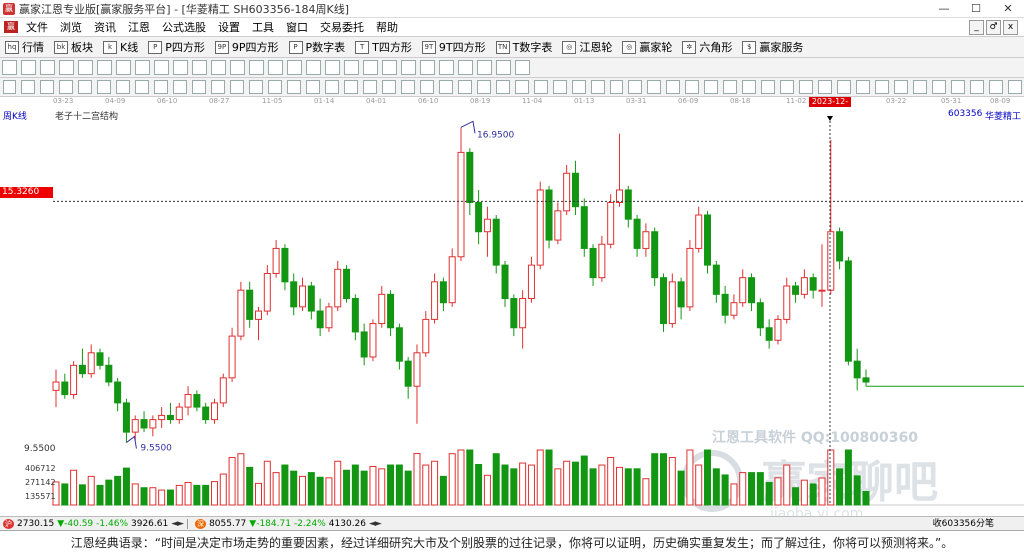 The width and height of the screenshot is (1024, 554). Describe the element at coordinates (177, 524) in the screenshot. I see `scroll-arrows-icon: ◄►` at that location.